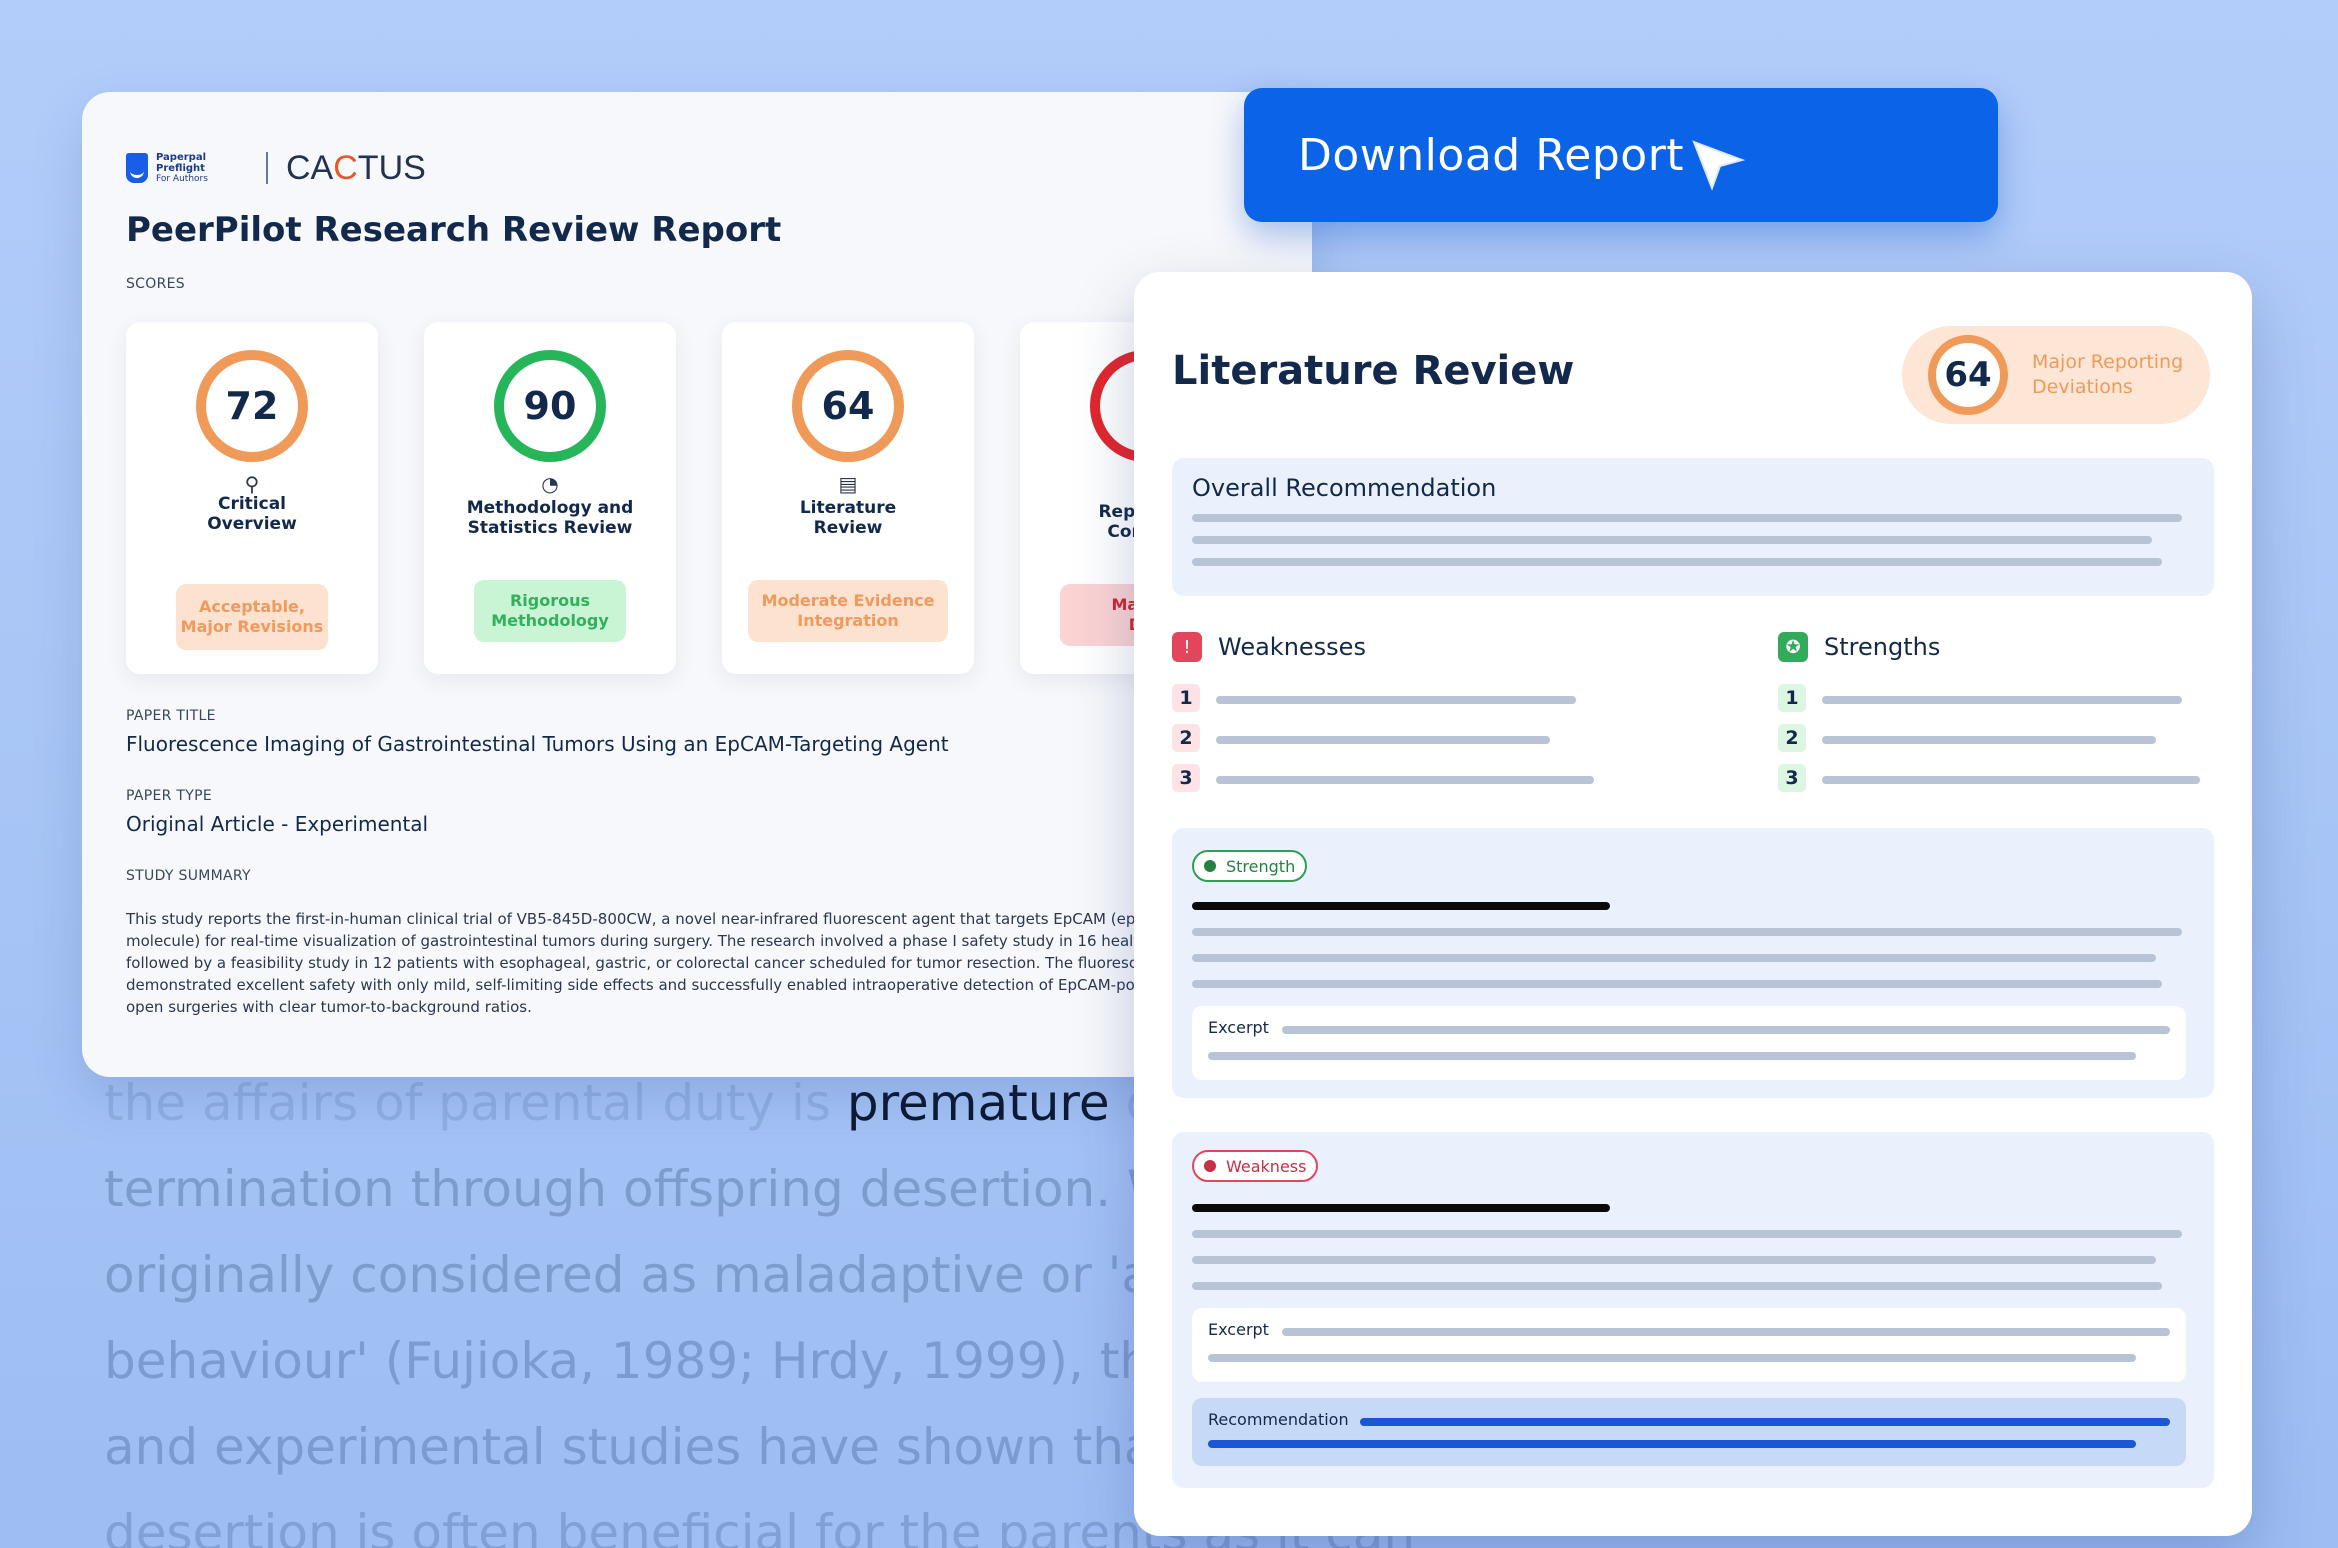 The width and height of the screenshot is (2338, 1548). I want to click on paper-title-label: PAPER TITLE, so click(171, 716).